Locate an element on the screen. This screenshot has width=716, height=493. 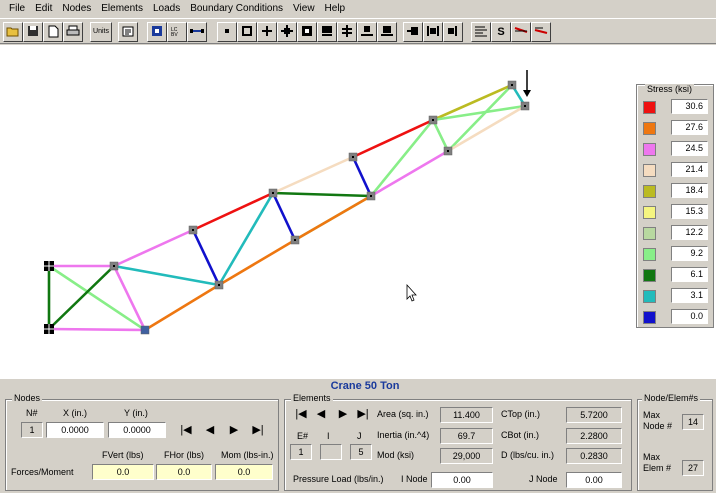
support-free-button is located at coordinates (227, 32).